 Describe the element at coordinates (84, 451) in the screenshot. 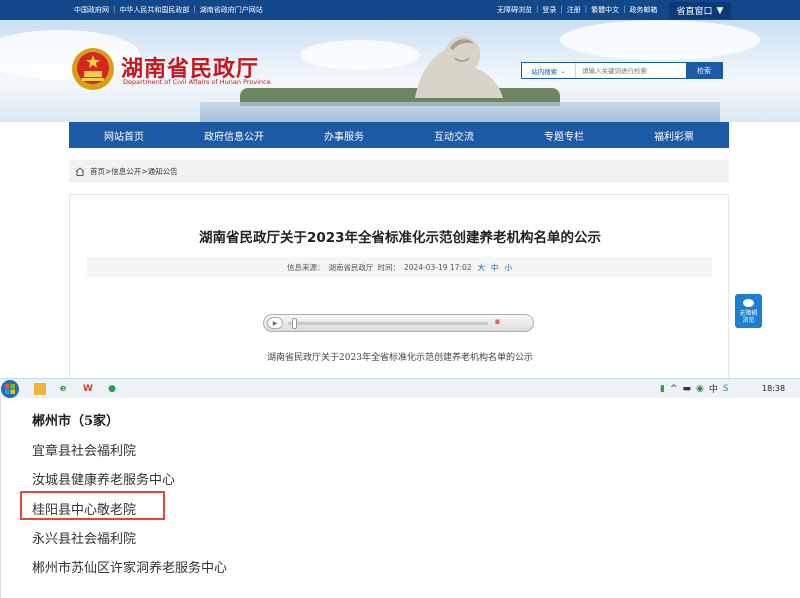

I see `list-item: 宜章县社会福利院` at that location.